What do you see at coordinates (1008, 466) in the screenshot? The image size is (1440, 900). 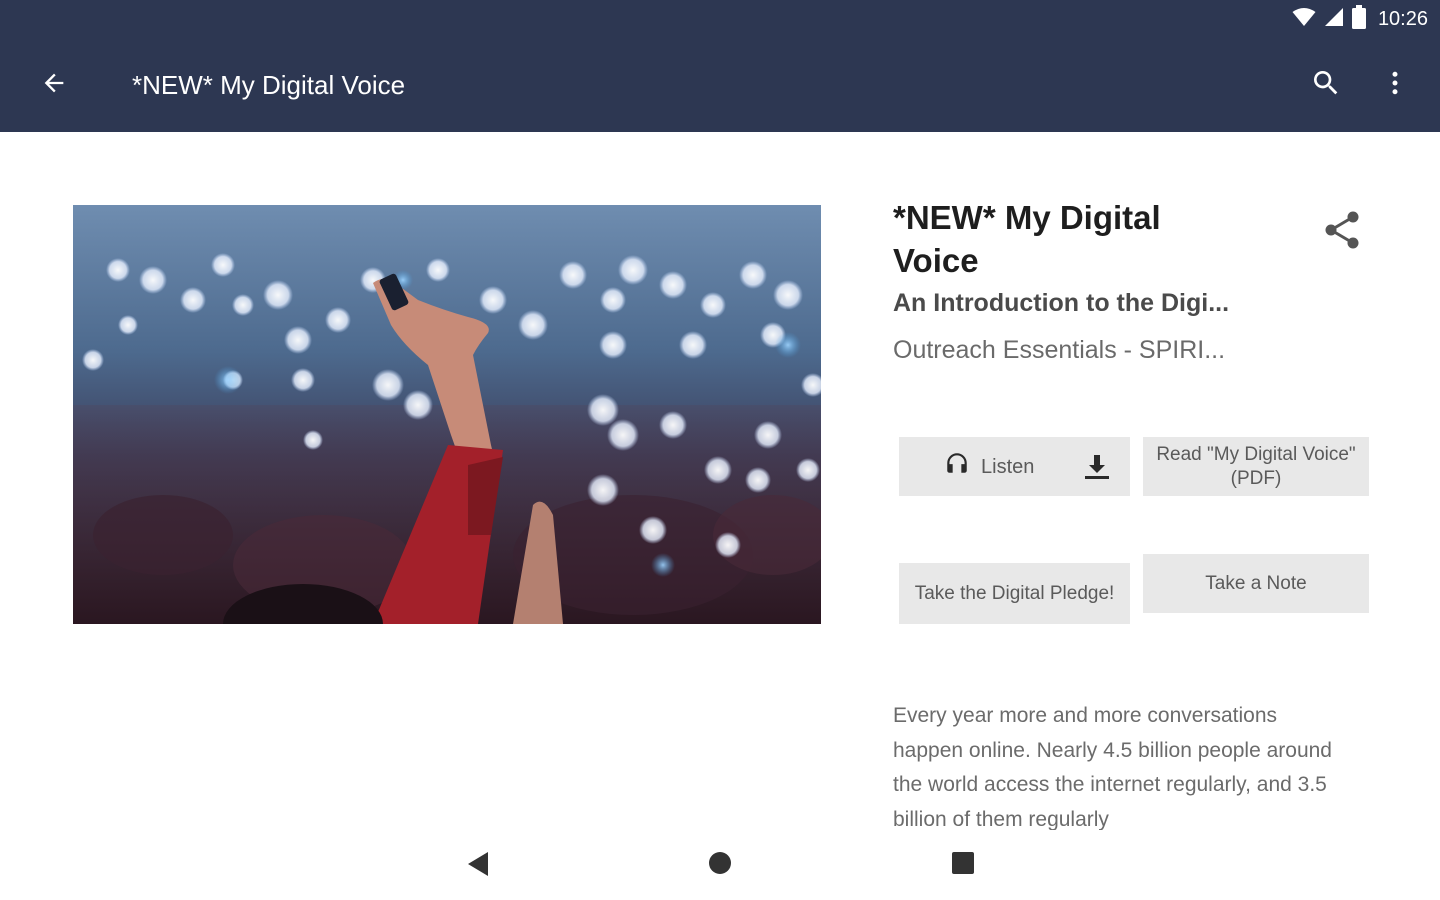 I see `listen-label: Listen` at bounding box center [1008, 466].